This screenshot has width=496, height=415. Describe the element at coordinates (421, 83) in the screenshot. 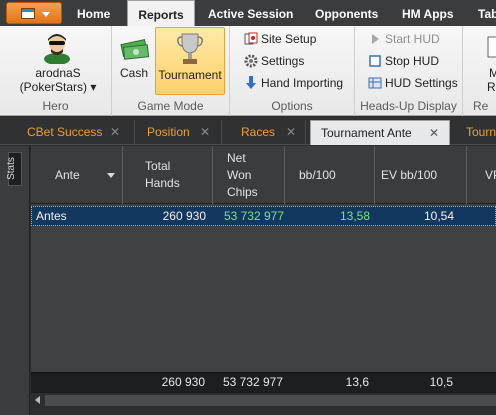

I see `hud-settings-label: HUD Settings` at that location.